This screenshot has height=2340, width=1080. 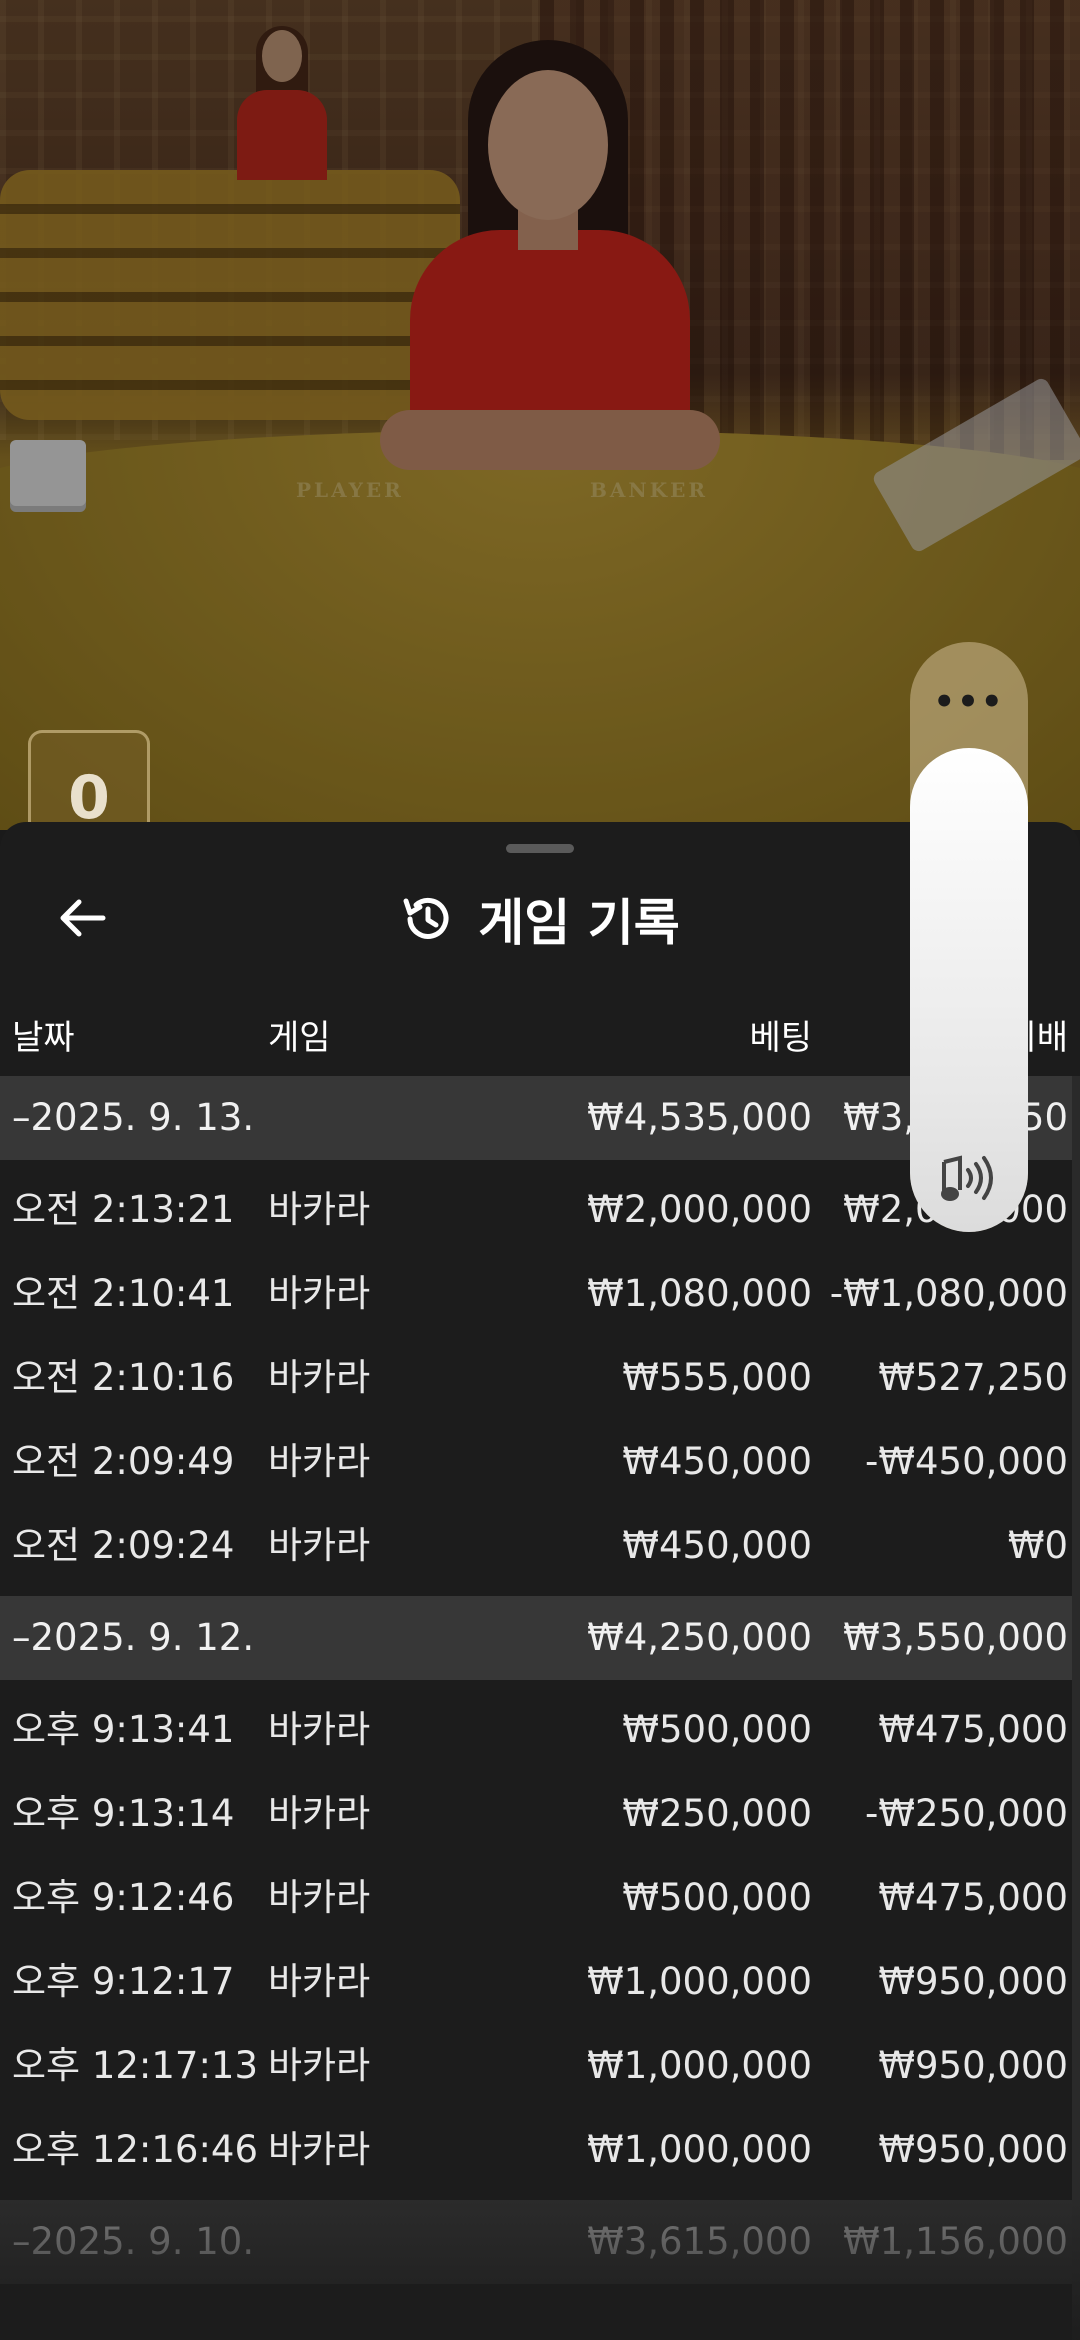 What do you see at coordinates (123, 1377) in the screenshot?
I see `row-time: 오전 2:10:16` at bounding box center [123, 1377].